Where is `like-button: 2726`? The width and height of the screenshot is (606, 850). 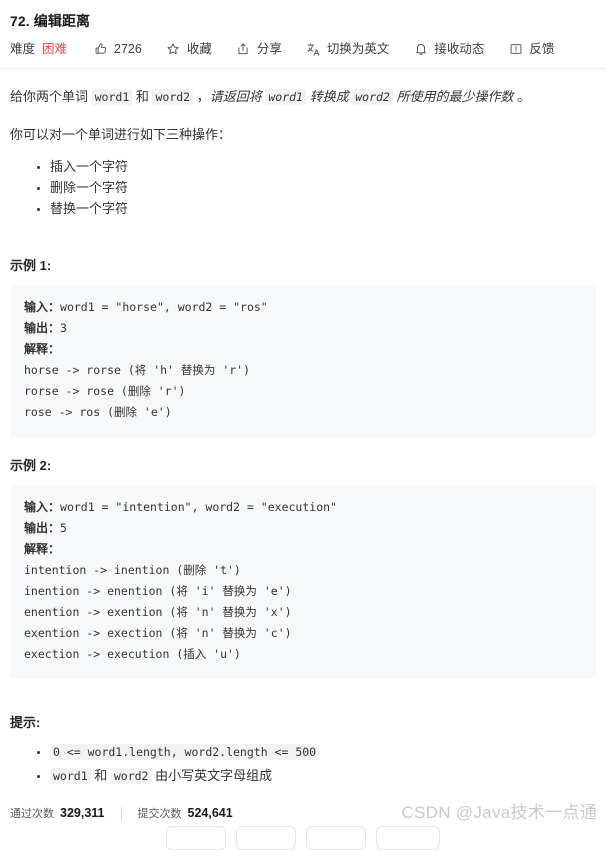
like-button: 2726 is located at coordinates (117, 49).